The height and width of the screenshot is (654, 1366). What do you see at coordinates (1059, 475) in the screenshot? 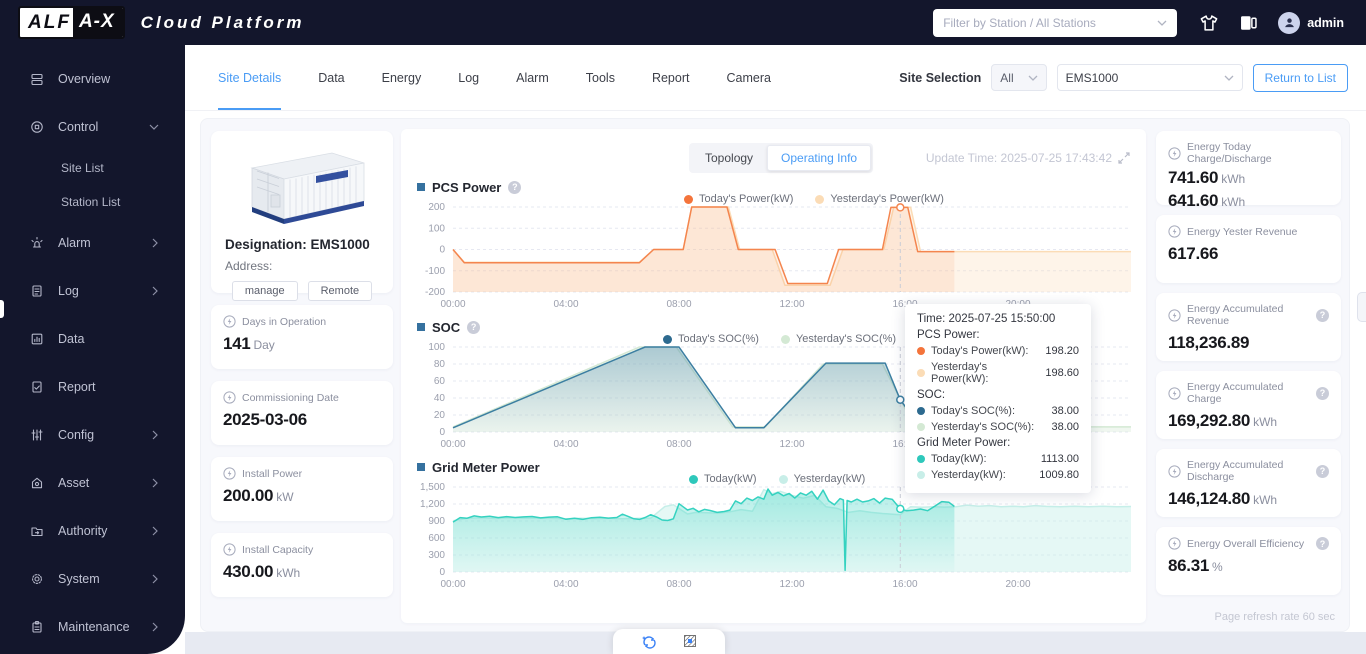
I see `tooltip-series-value: 1009.80` at bounding box center [1059, 475].